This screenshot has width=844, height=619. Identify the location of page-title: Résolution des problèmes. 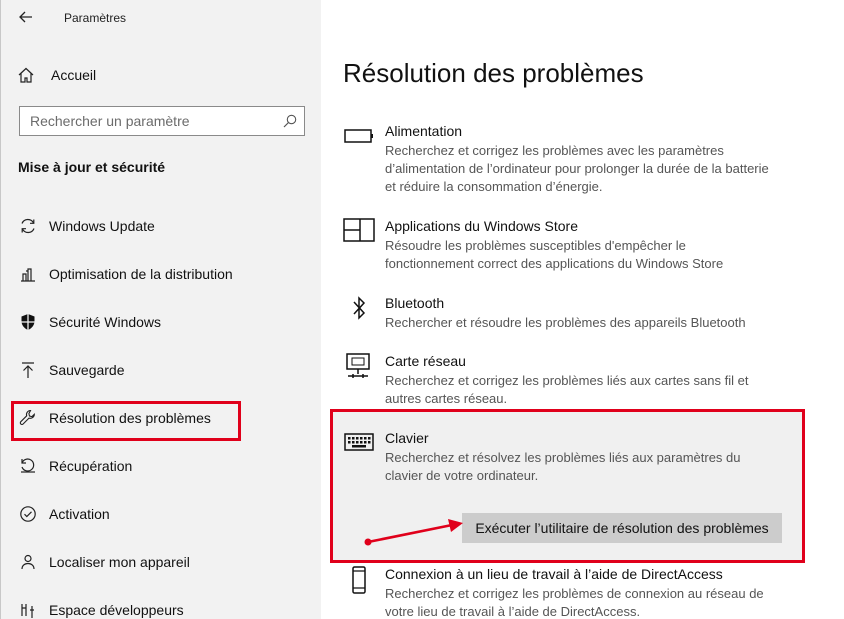
(493, 73).